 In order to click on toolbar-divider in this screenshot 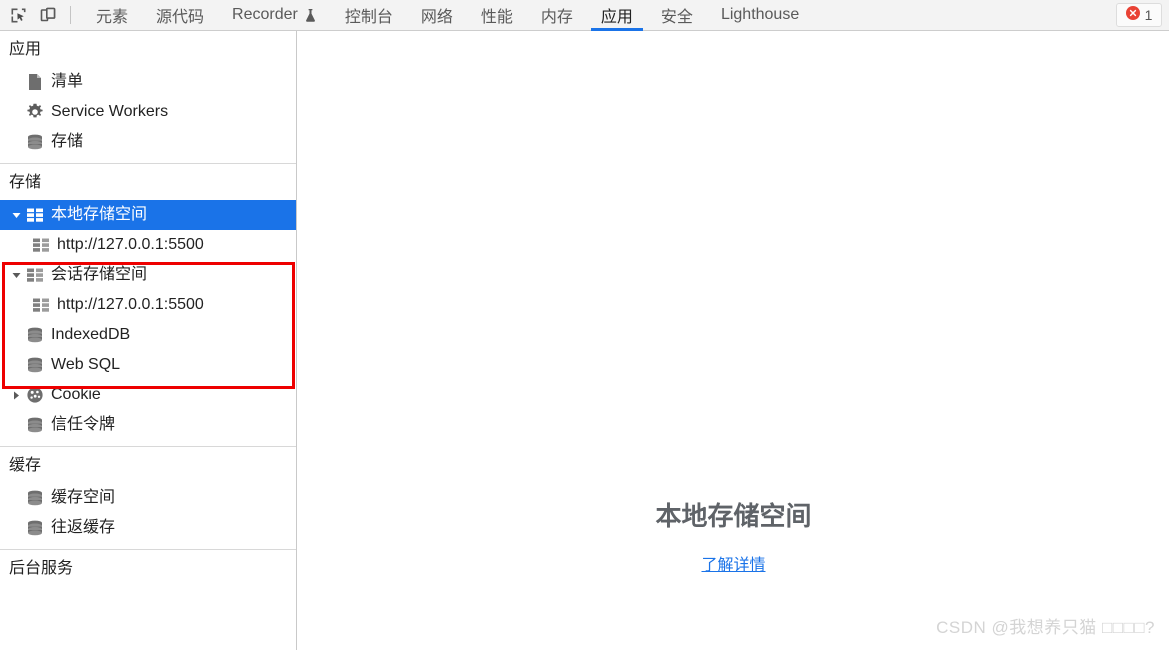, I will do `click(70, 15)`.